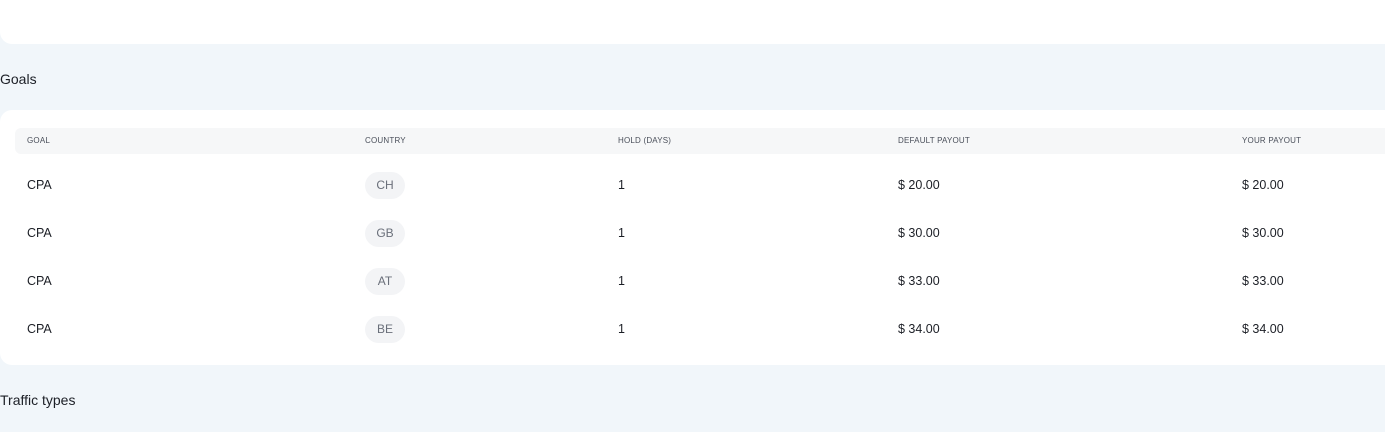 The image size is (1385, 432). I want to click on default-payout-cell: $ 20.00, so click(919, 185).